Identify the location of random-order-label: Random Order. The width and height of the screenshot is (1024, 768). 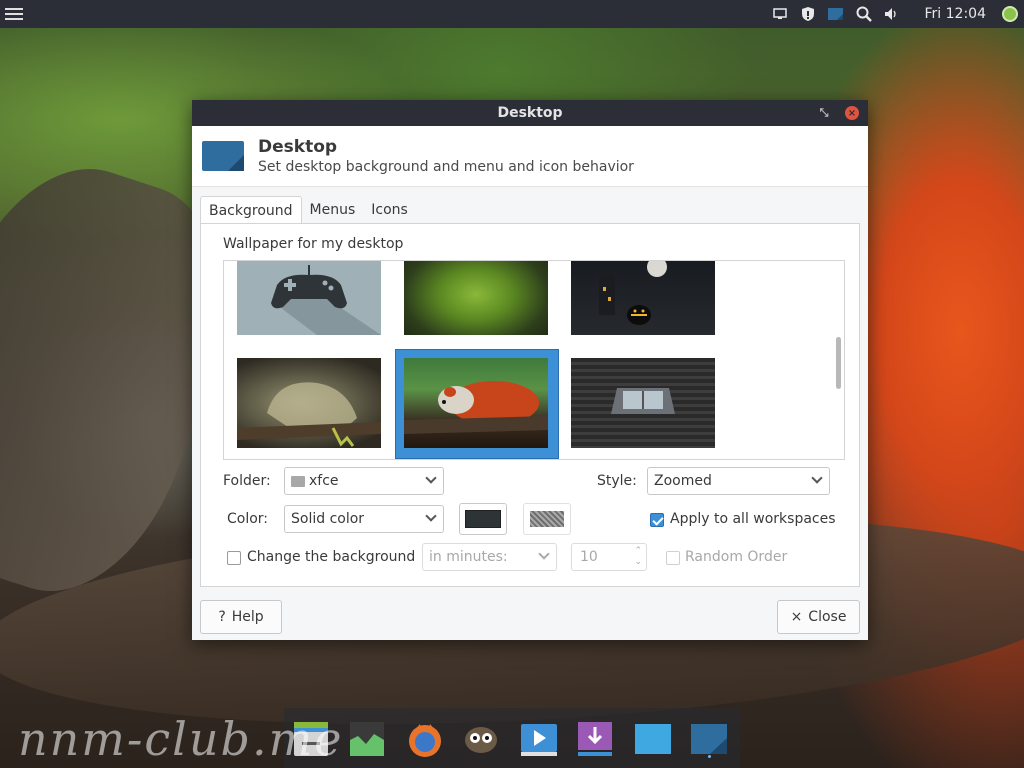
(736, 557).